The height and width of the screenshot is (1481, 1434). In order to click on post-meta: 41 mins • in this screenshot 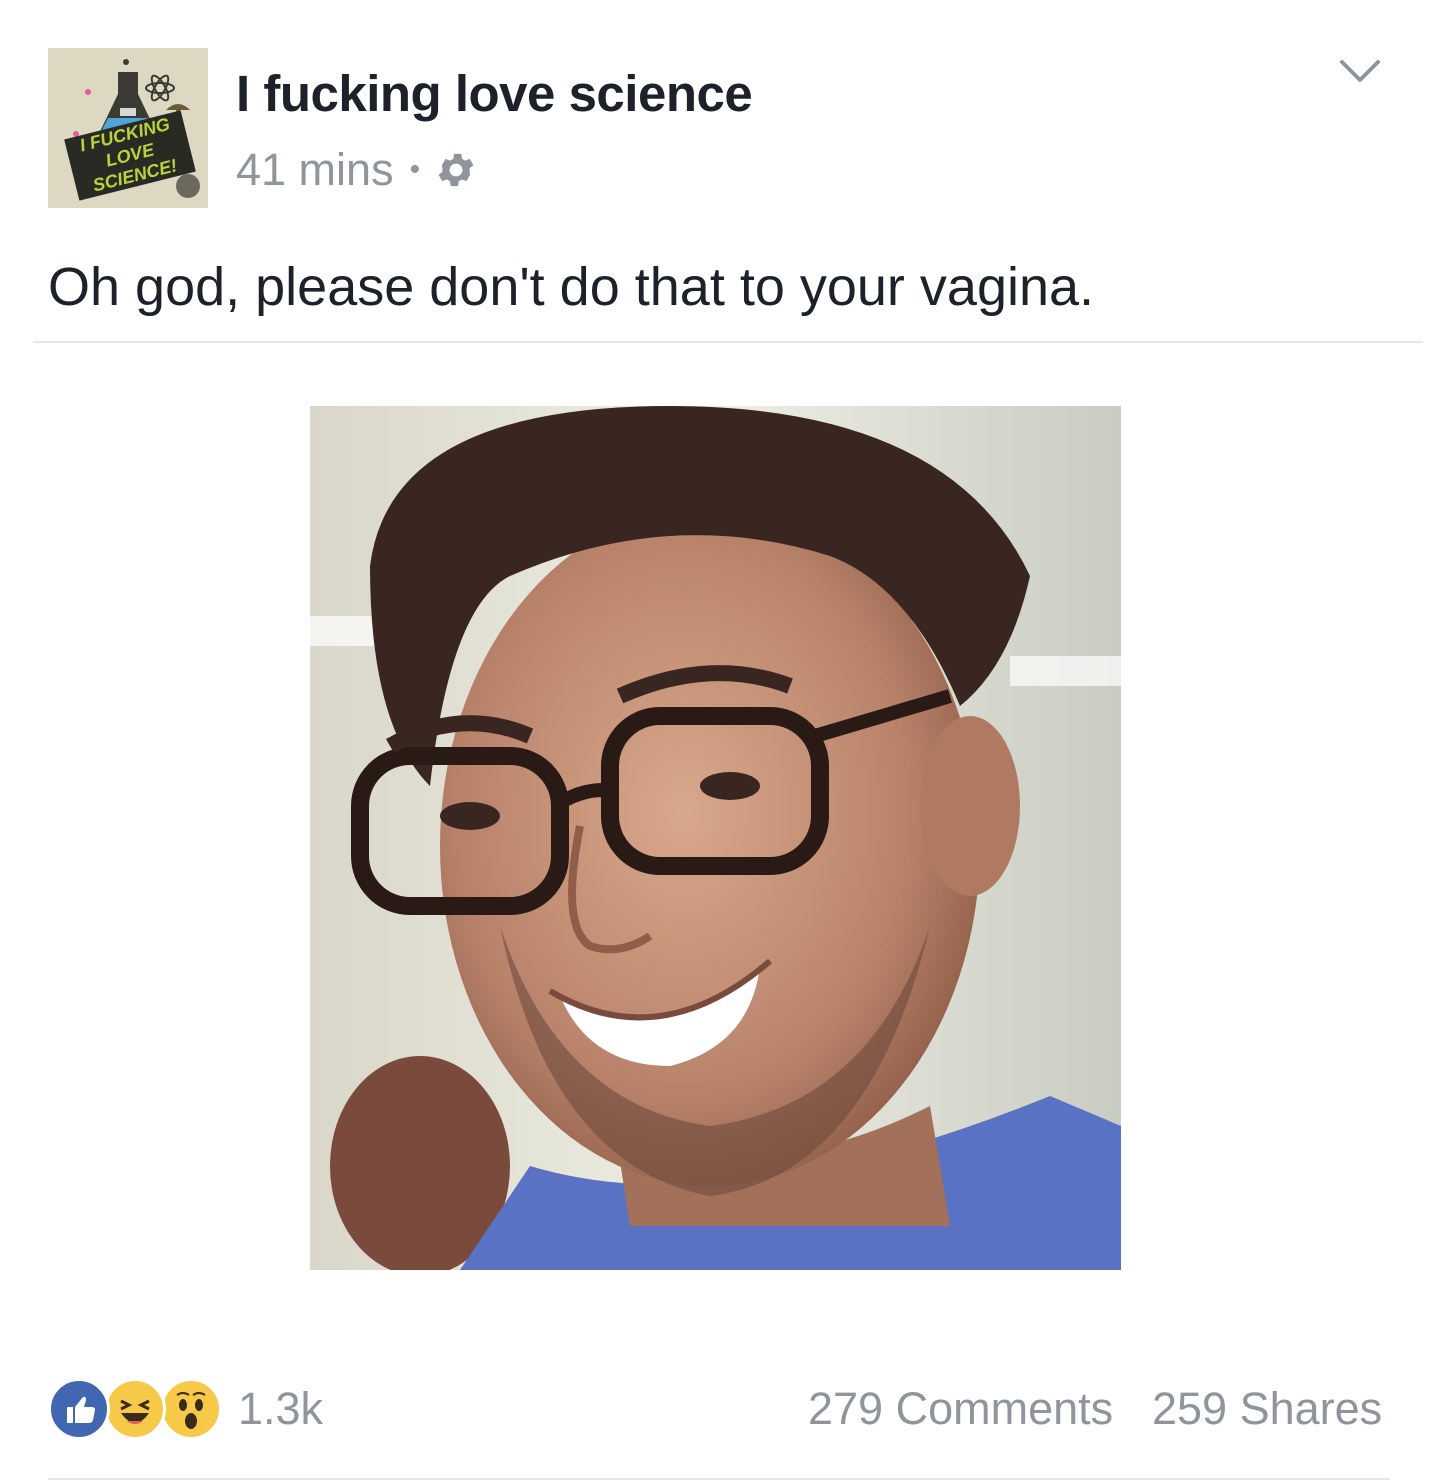, I will do `click(357, 170)`.